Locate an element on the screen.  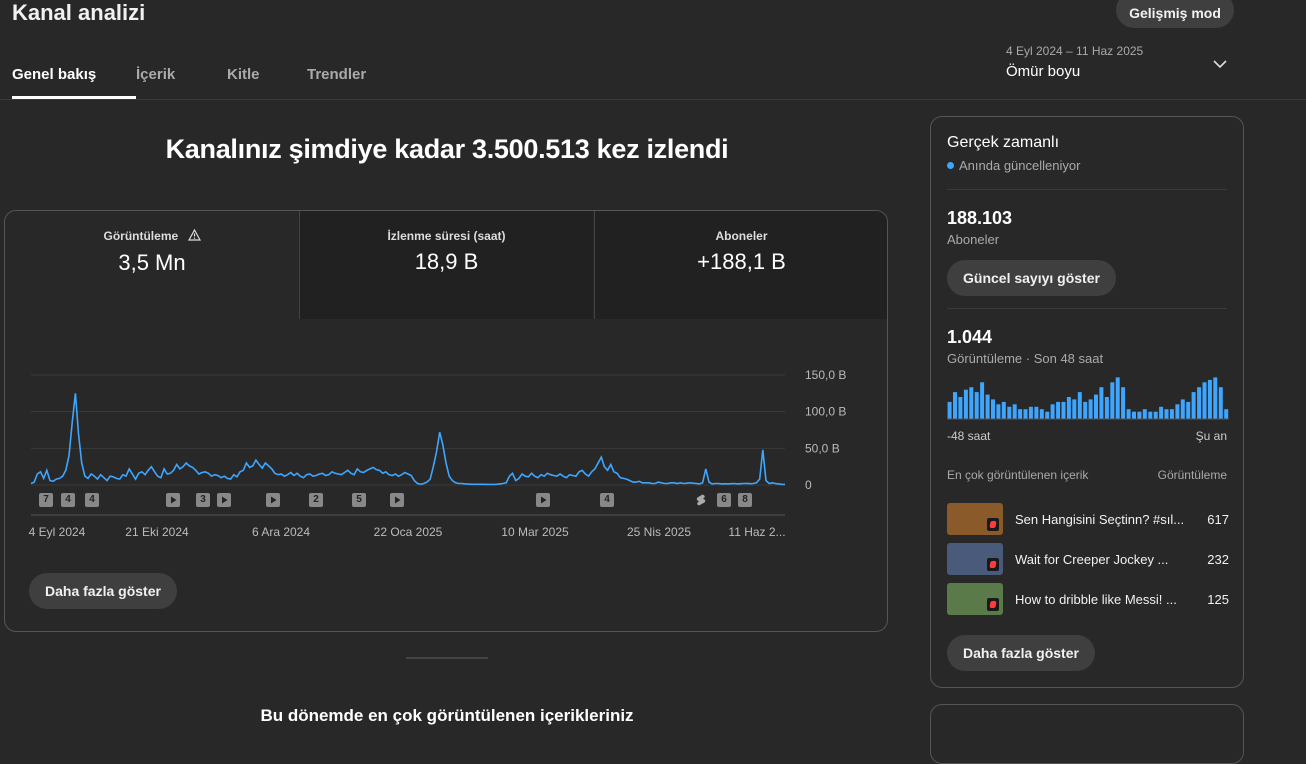
date-period-label: Ömür boyu is located at coordinates (1043, 71).